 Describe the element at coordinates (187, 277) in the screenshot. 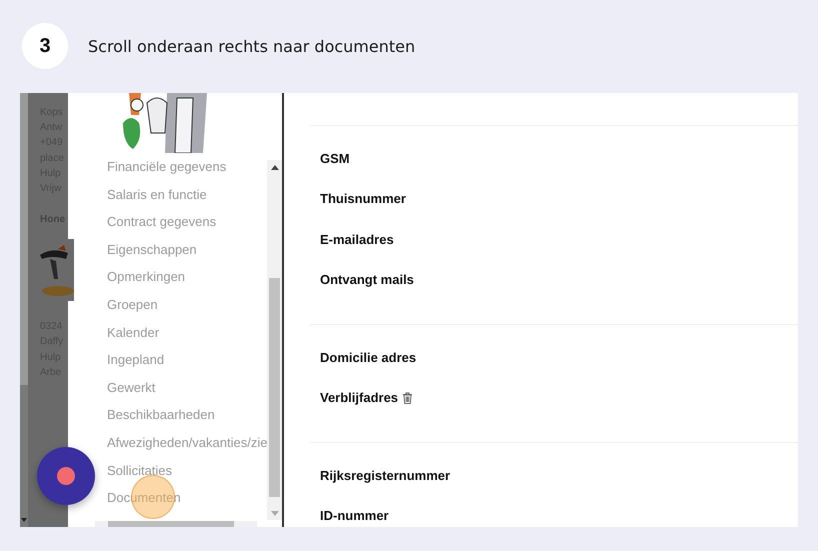

I see `menu-item: Opmerkingen` at that location.